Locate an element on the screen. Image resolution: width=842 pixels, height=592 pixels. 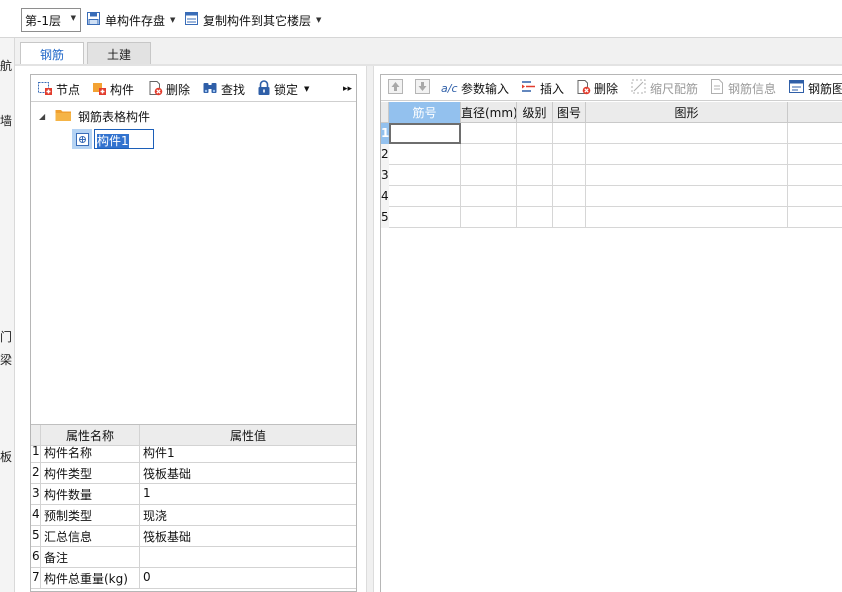
insert-row-button: 插入 is located at coordinates (542, 88).